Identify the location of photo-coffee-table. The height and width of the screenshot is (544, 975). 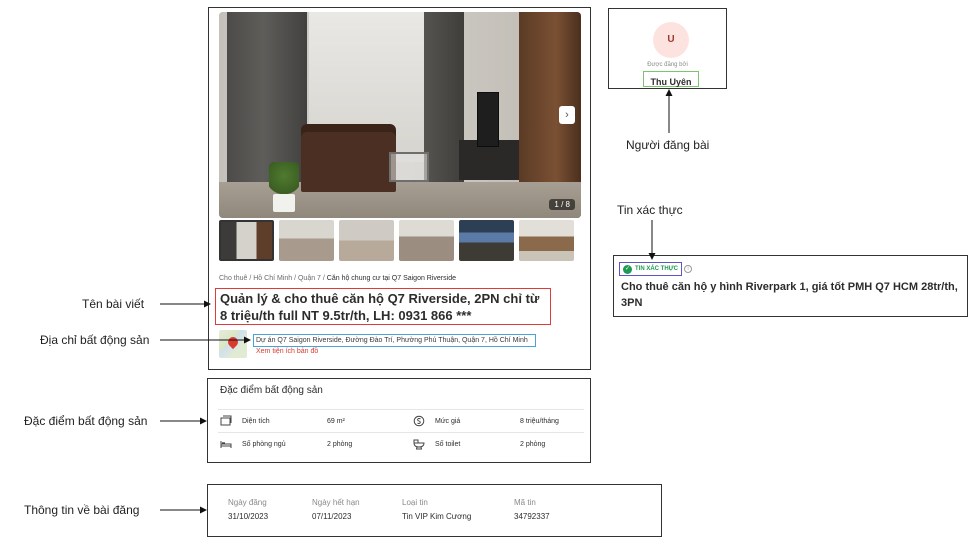
(409, 167).